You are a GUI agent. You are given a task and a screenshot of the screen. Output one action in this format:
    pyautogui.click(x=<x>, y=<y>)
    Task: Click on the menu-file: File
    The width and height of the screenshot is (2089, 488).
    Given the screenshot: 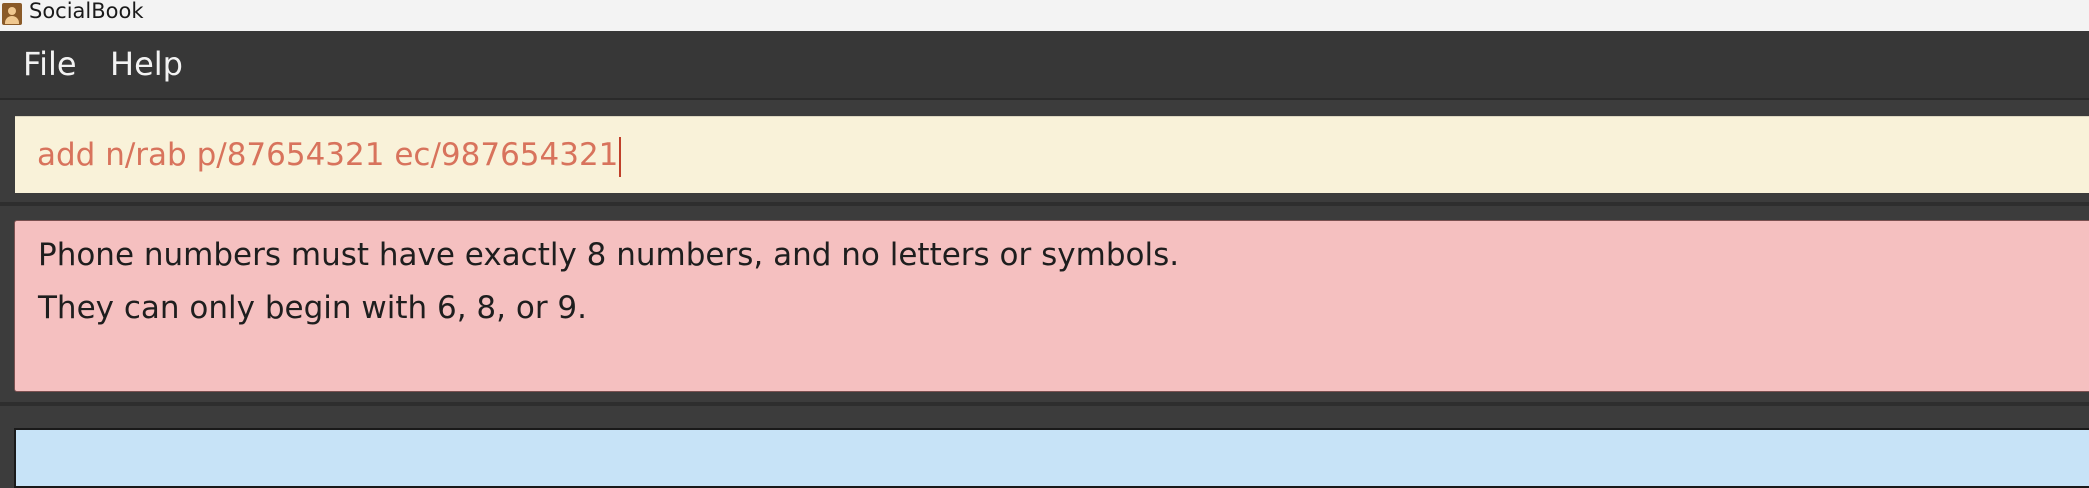 What is the action you would take?
    pyautogui.click(x=50, y=64)
    